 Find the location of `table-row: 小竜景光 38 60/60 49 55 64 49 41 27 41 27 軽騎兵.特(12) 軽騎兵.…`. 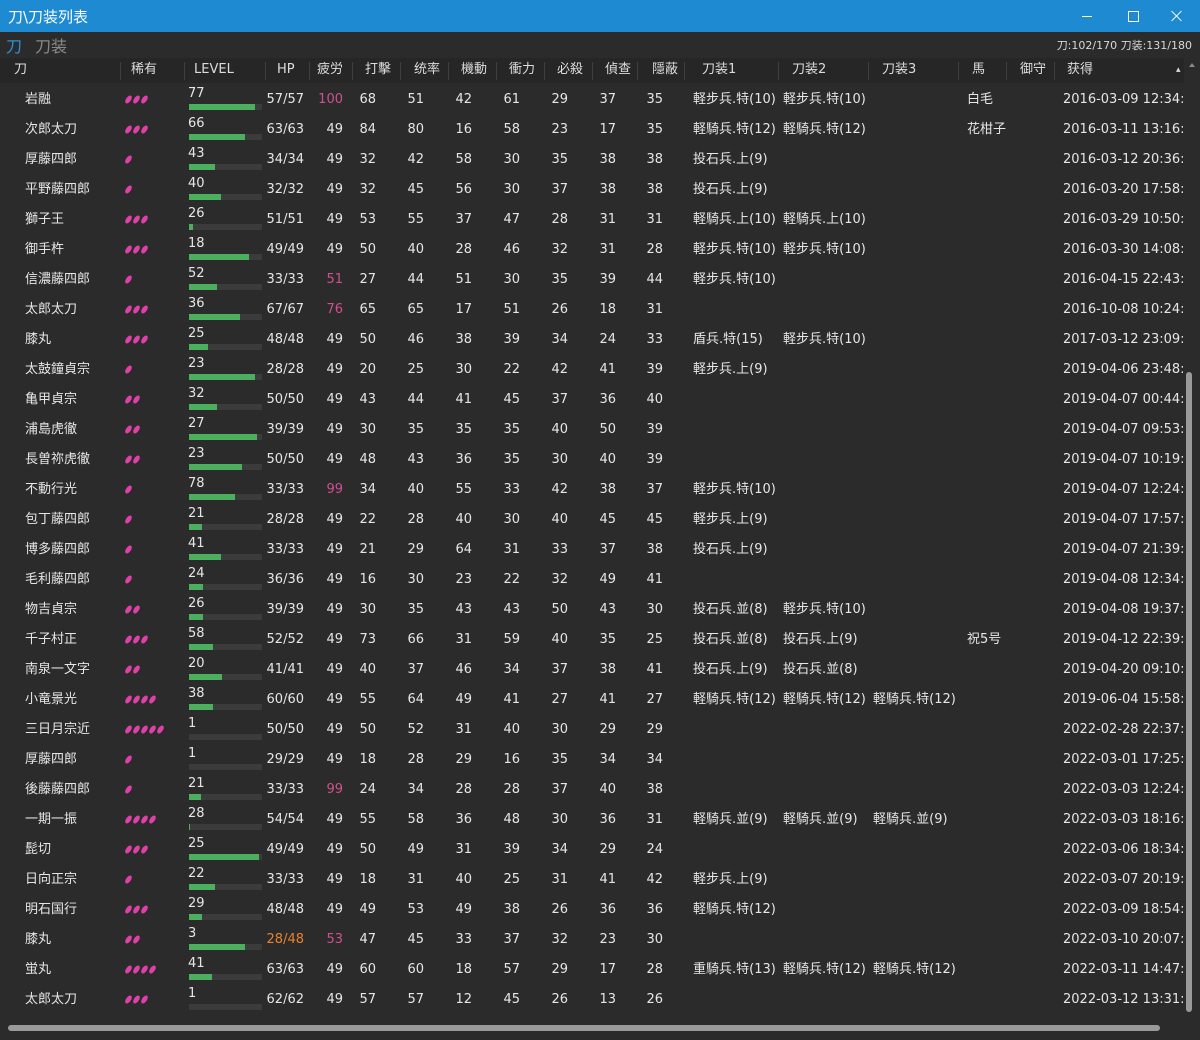

table-row: 小竜景光 38 60/60 49 55 64 49 41 27 41 27 軽騎兵.特(12) 軽騎兵.… is located at coordinates (592, 700).